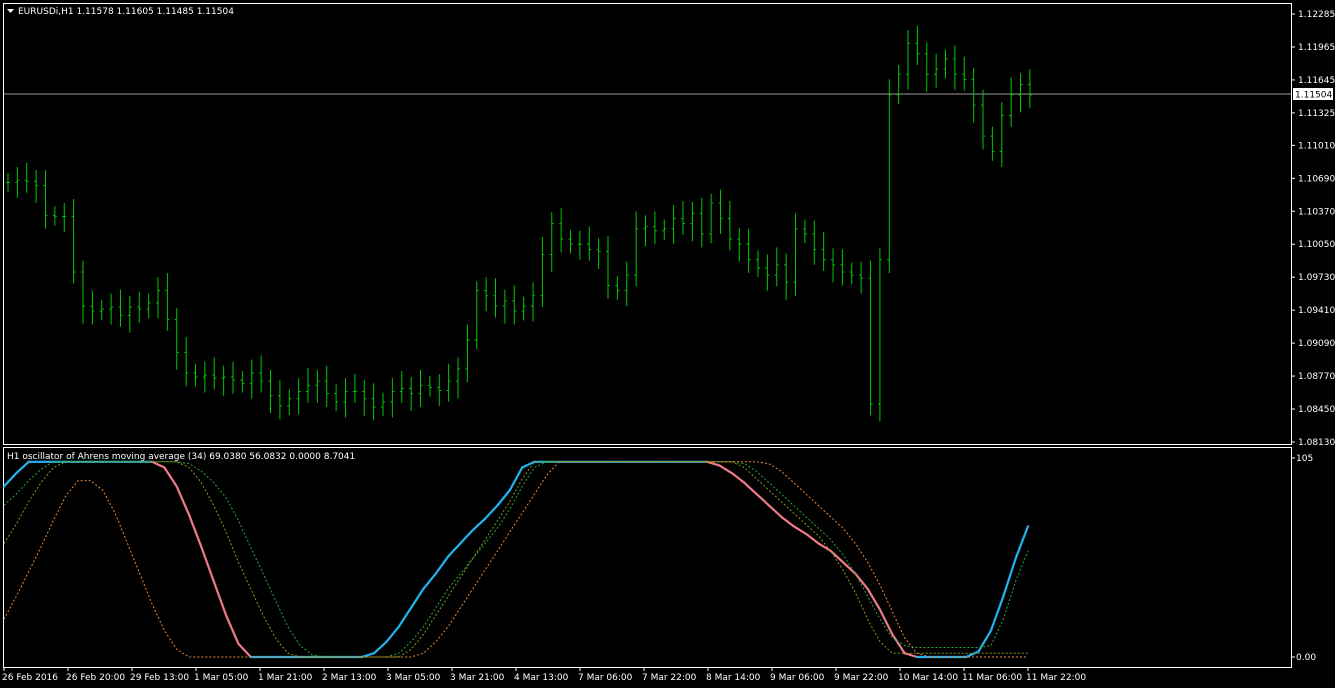 The height and width of the screenshot is (688, 1335). What do you see at coordinates (1316, 245) in the screenshot?
I see `price-tick-label: 1.10050` at bounding box center [1316, 245].